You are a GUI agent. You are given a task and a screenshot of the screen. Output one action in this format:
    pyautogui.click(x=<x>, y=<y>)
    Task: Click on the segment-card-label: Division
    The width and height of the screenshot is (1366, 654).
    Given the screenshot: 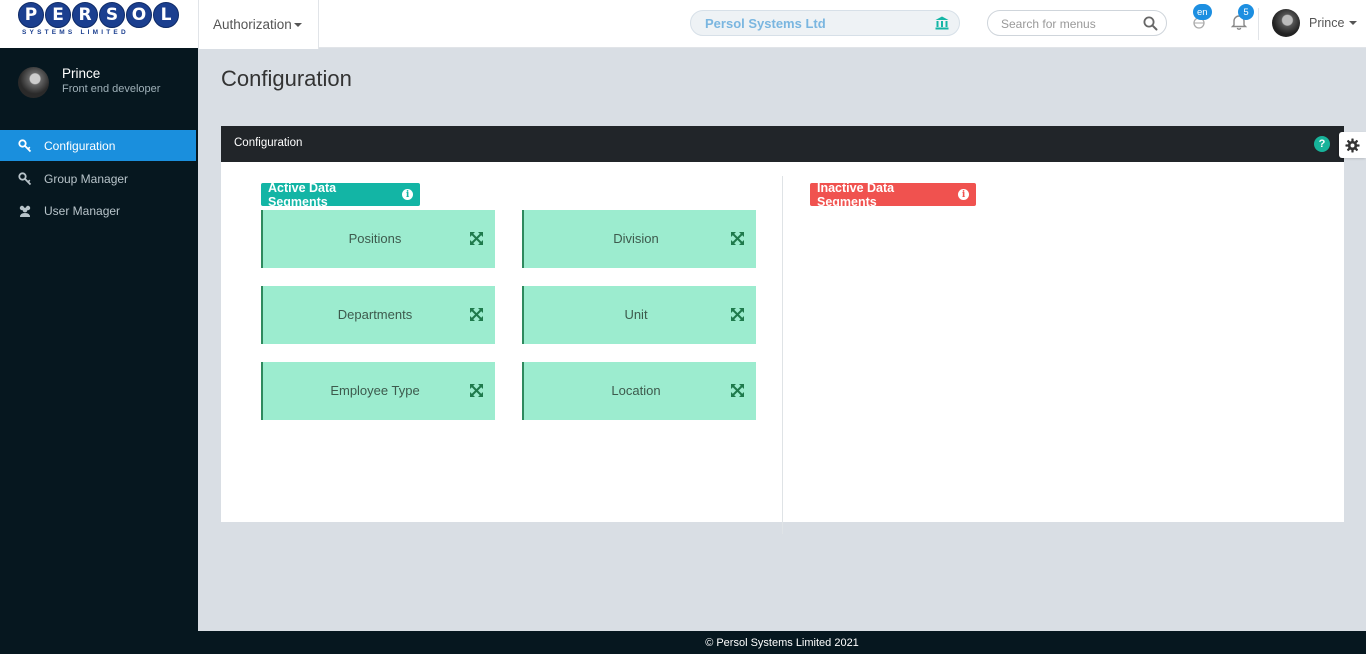 What is the action you would take?
    pyautogui.click(x=636, y=238)
    